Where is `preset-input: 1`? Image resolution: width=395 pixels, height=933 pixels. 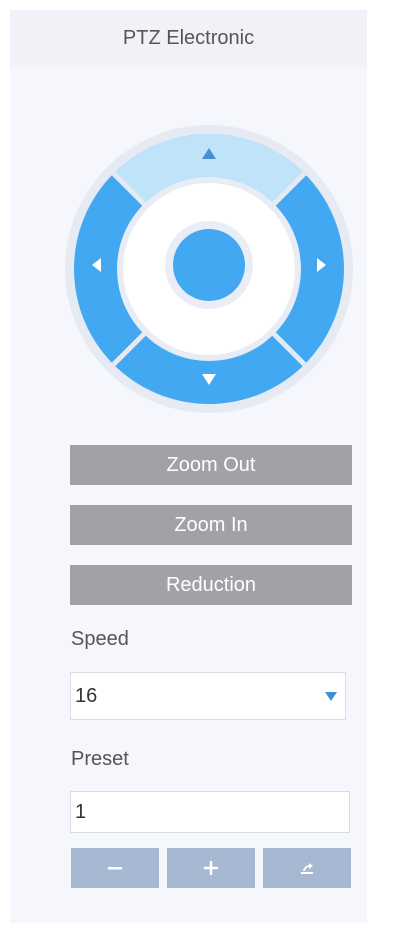
preset-input: 1 is located at coordinates (210, 812).